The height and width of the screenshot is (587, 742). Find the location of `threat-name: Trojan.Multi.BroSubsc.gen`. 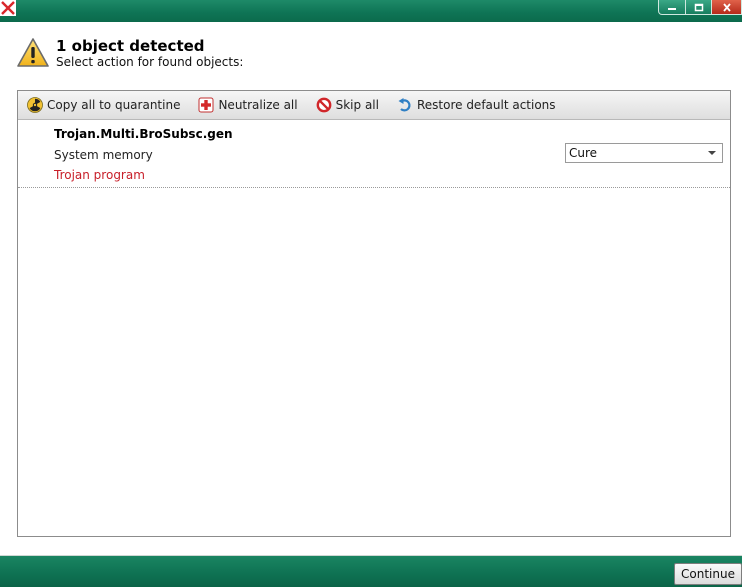

threat-name: Trojan.Multi.BroSubsc.gen is located at coordinates (143, 134).